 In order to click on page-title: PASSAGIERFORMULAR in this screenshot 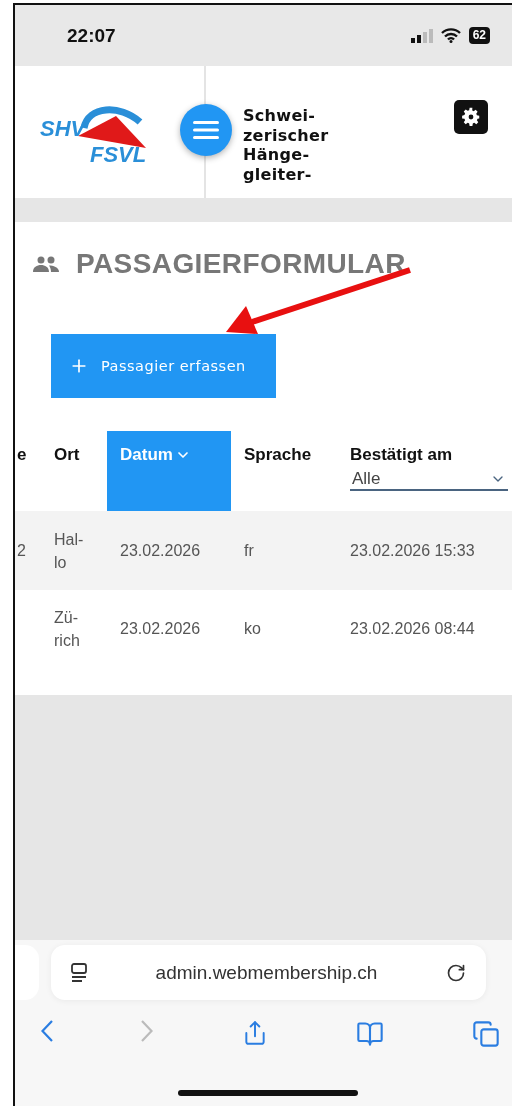, I will do `click(241, 264)`.